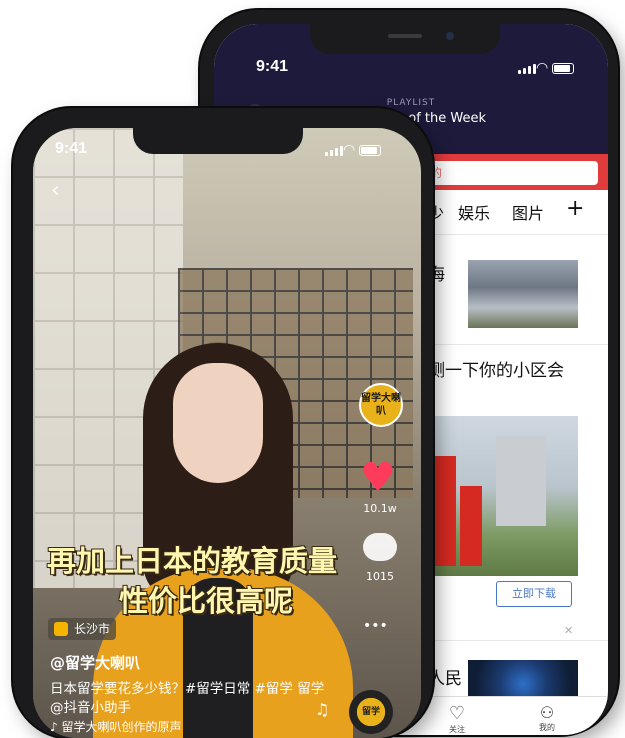 The image size is (625, 738). Describe the element at coordinates (450, 36) in the screenshot. I see `camera` at that location.